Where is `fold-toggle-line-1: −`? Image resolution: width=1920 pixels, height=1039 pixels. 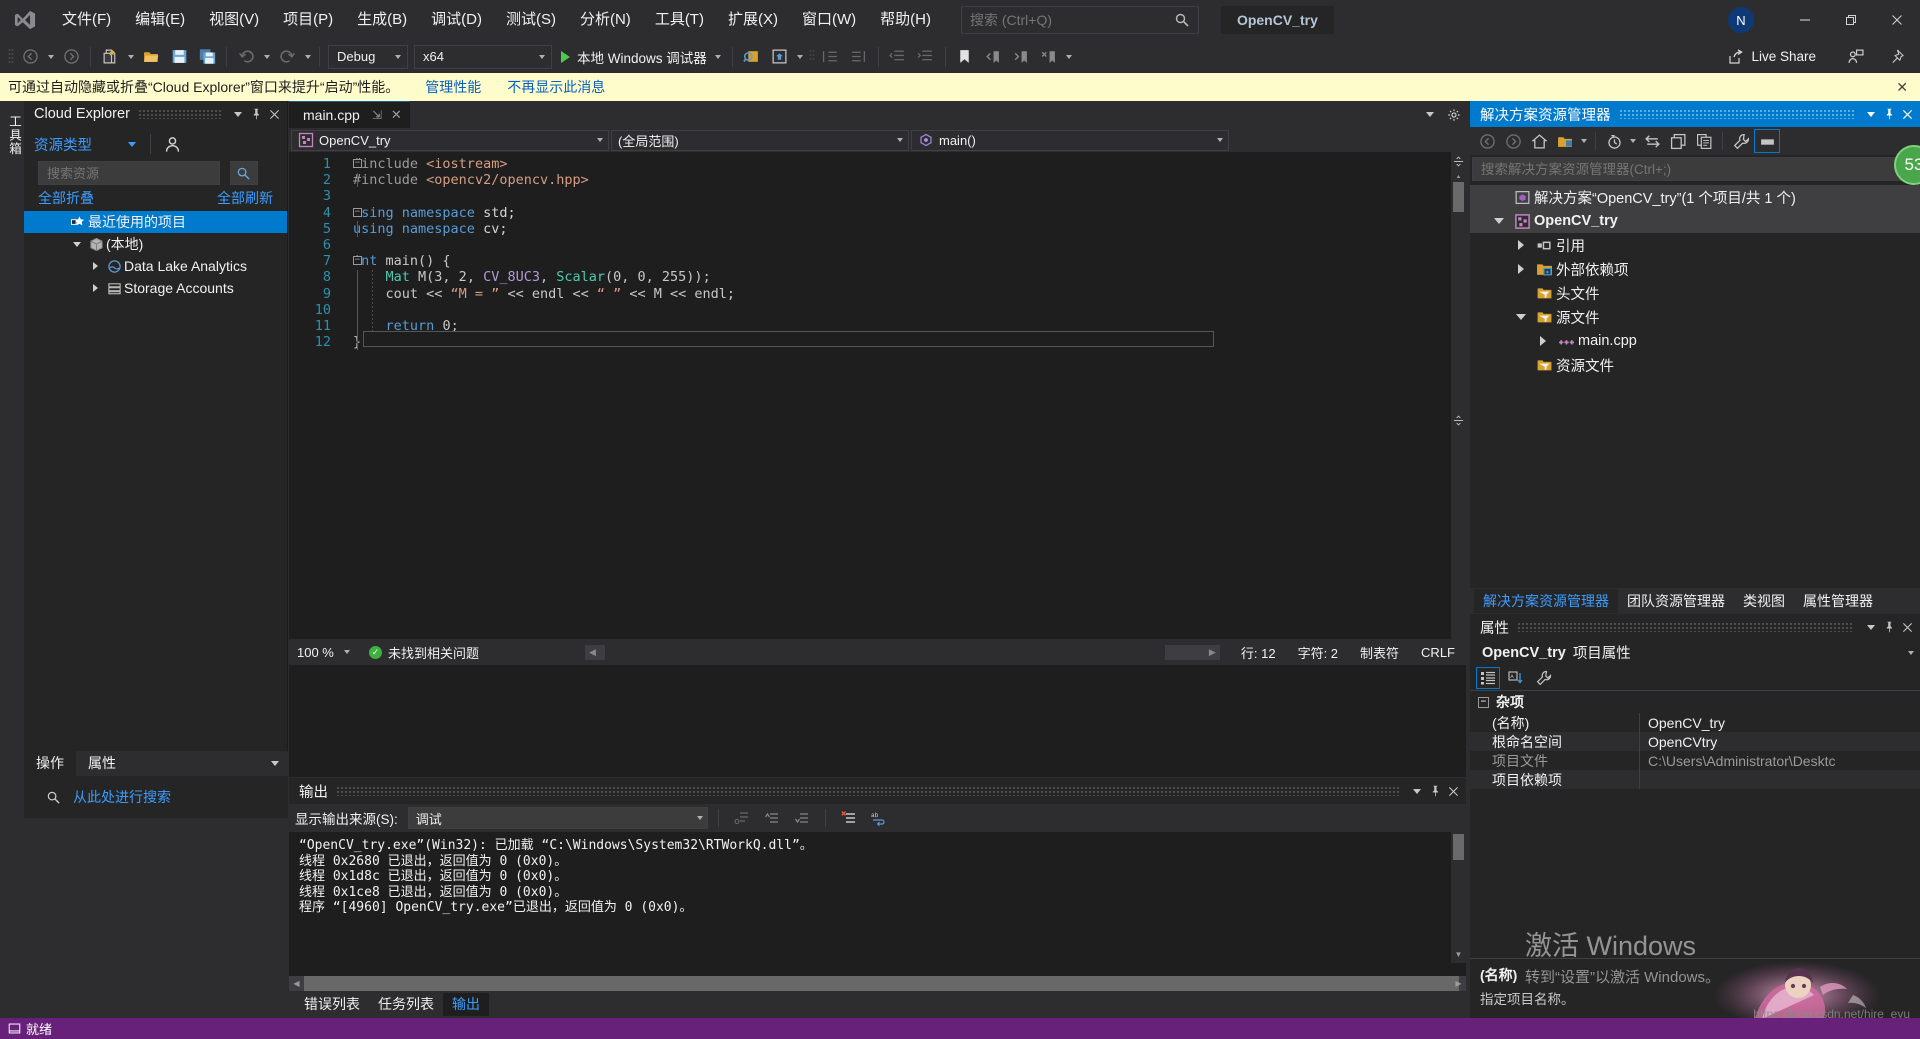
fold-toggle-line-1: − is located at coordinates (357, 163).